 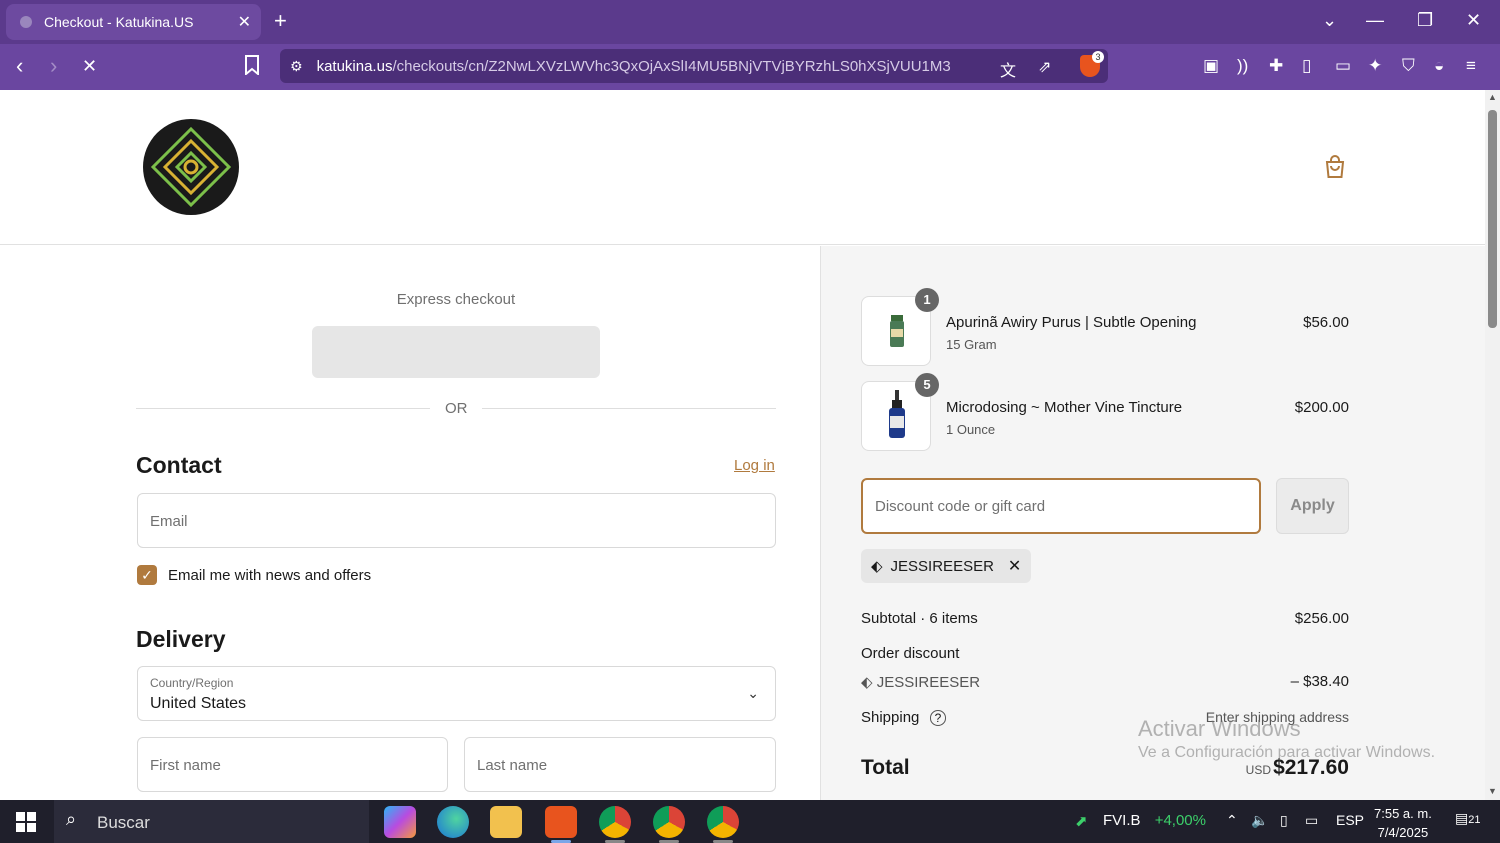 I want to click on new-tab-button: +, so click(x=280, y=21).